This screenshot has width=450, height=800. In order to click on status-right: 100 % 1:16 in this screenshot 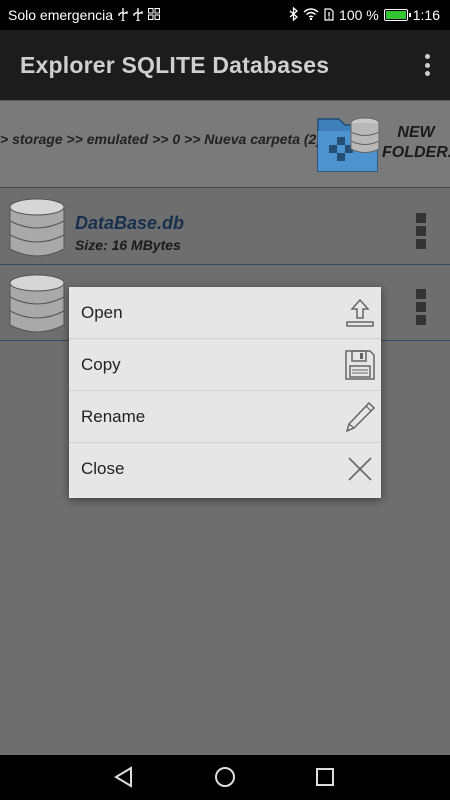, I will do `click(364, 14)`.